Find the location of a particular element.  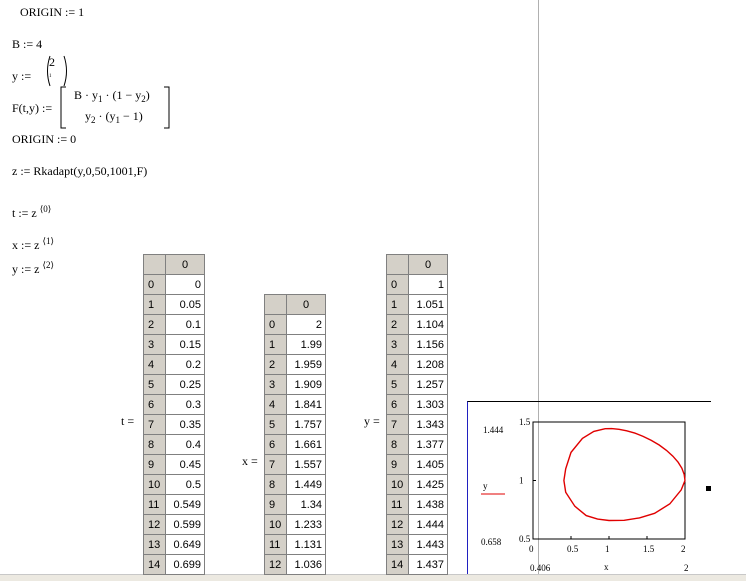

b-def: B := 4 is located at coordinates (27, 44).